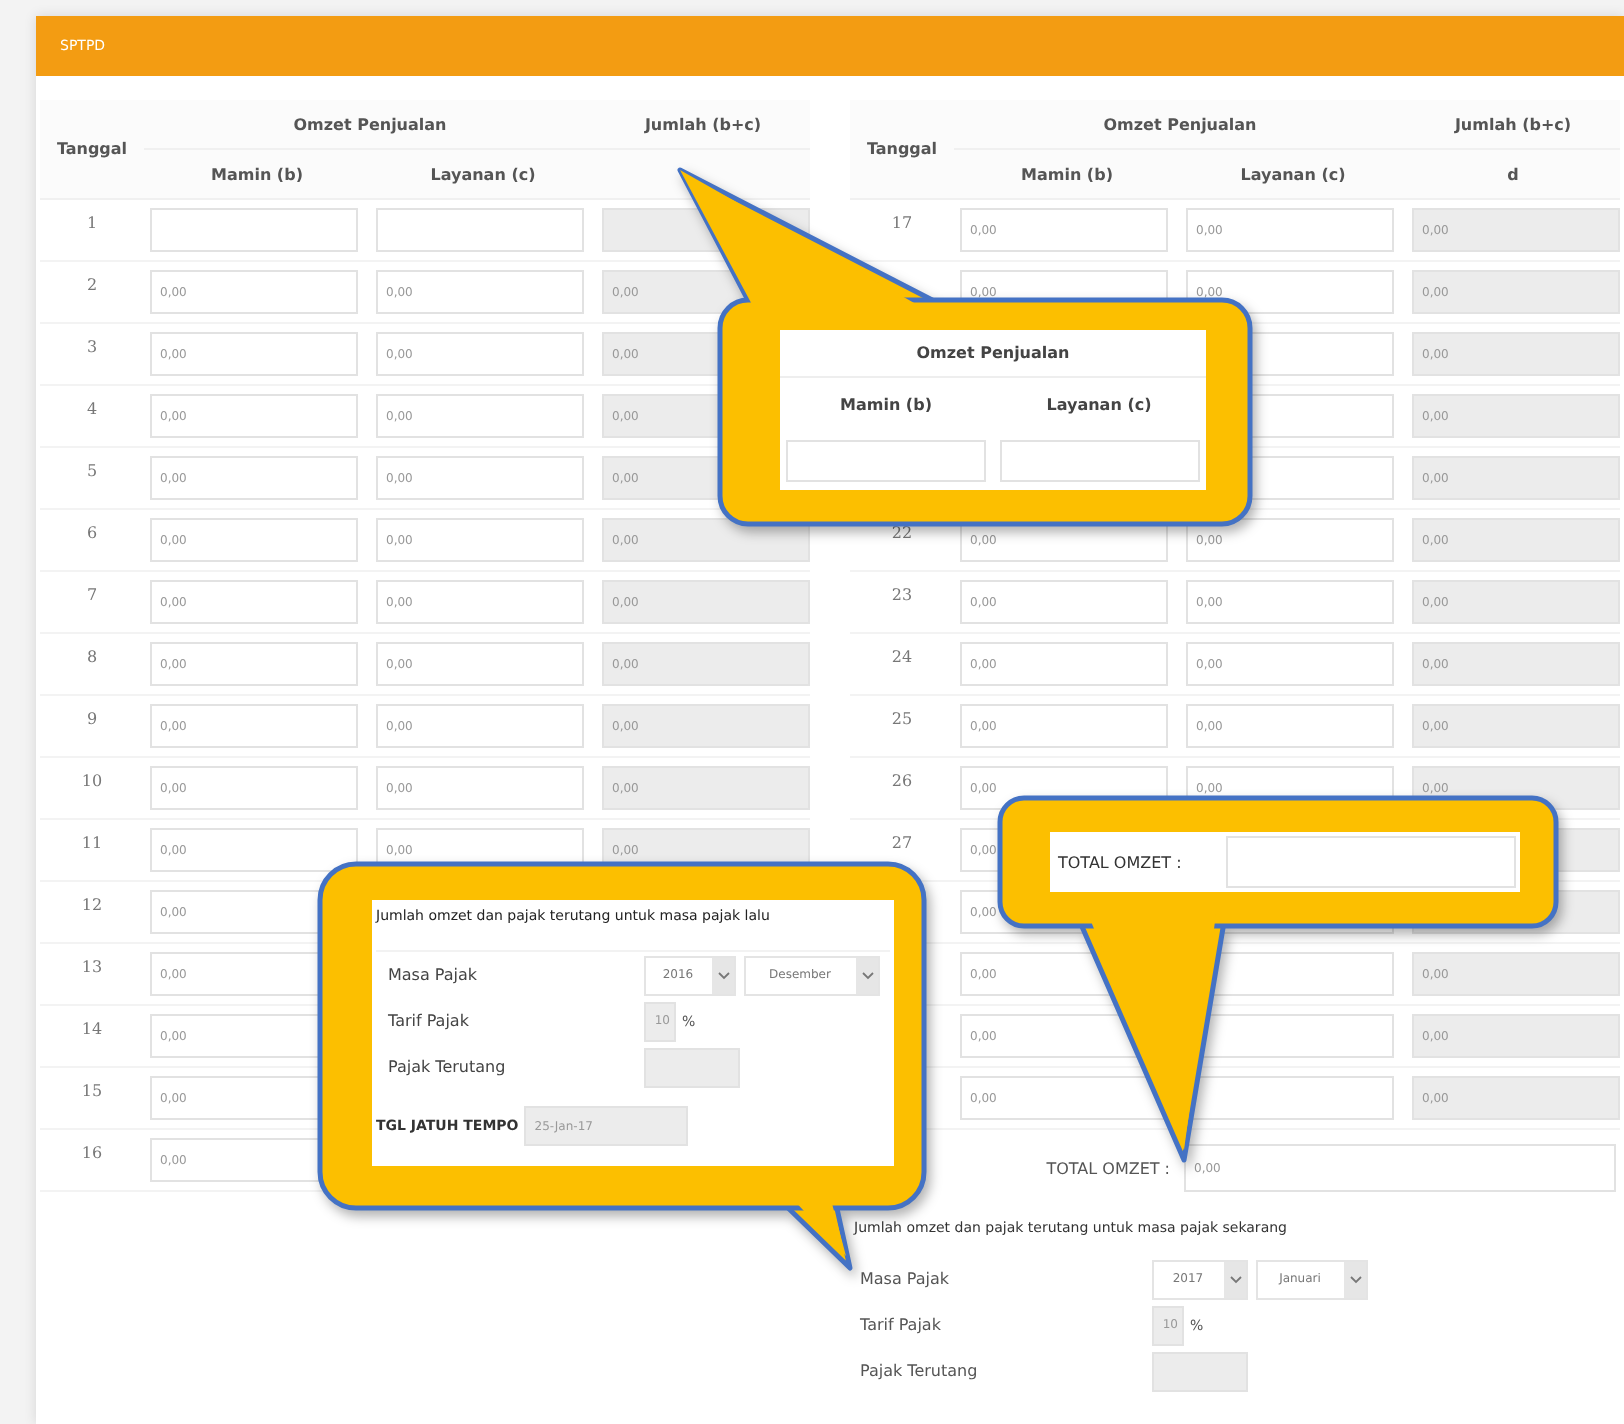 The height and width of the screenshot is (1424, 1624). Describe the element at coordinates (92, 597) in the screenshot. I see `row-number: 7` at that location.